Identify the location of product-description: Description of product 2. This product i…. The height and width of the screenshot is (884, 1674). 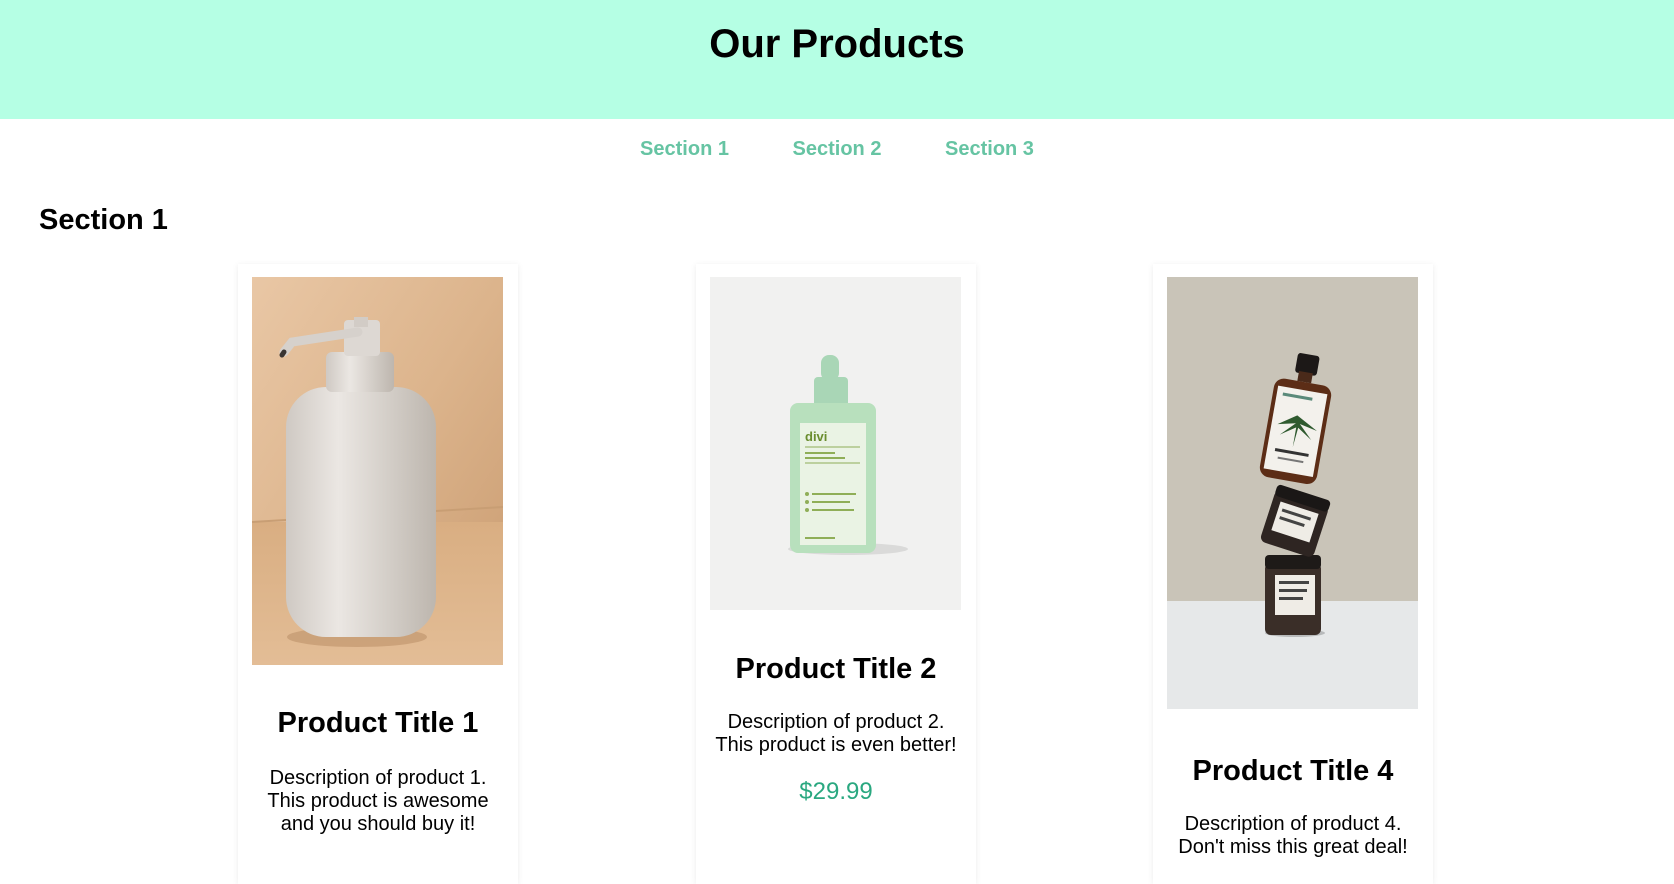
(836, 733).